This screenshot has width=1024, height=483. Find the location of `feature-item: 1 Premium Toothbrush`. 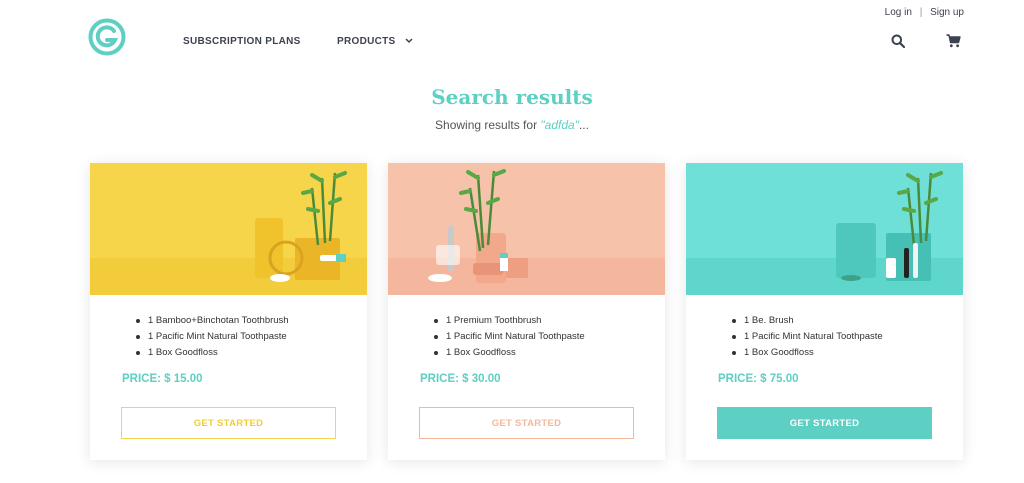

feature-item: 1 Premium Toothbrush is located at coordinates (549, 321).